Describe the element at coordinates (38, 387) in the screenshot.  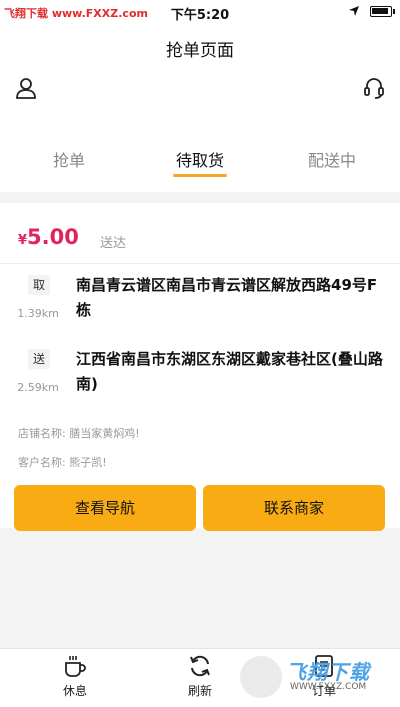
I see `dropoff-distance: 2.59km` at that location.